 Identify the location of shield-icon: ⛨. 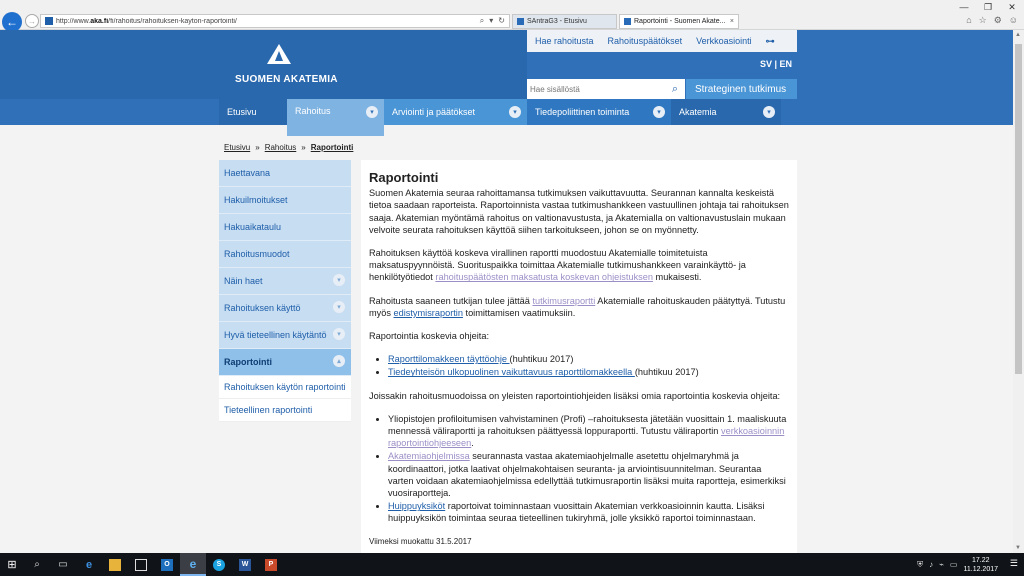
(920, 565).